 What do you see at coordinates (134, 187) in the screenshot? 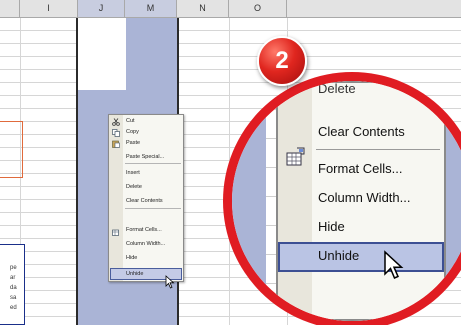
I see `menu-item-delete: Delete` at bounding box center [134, 187].